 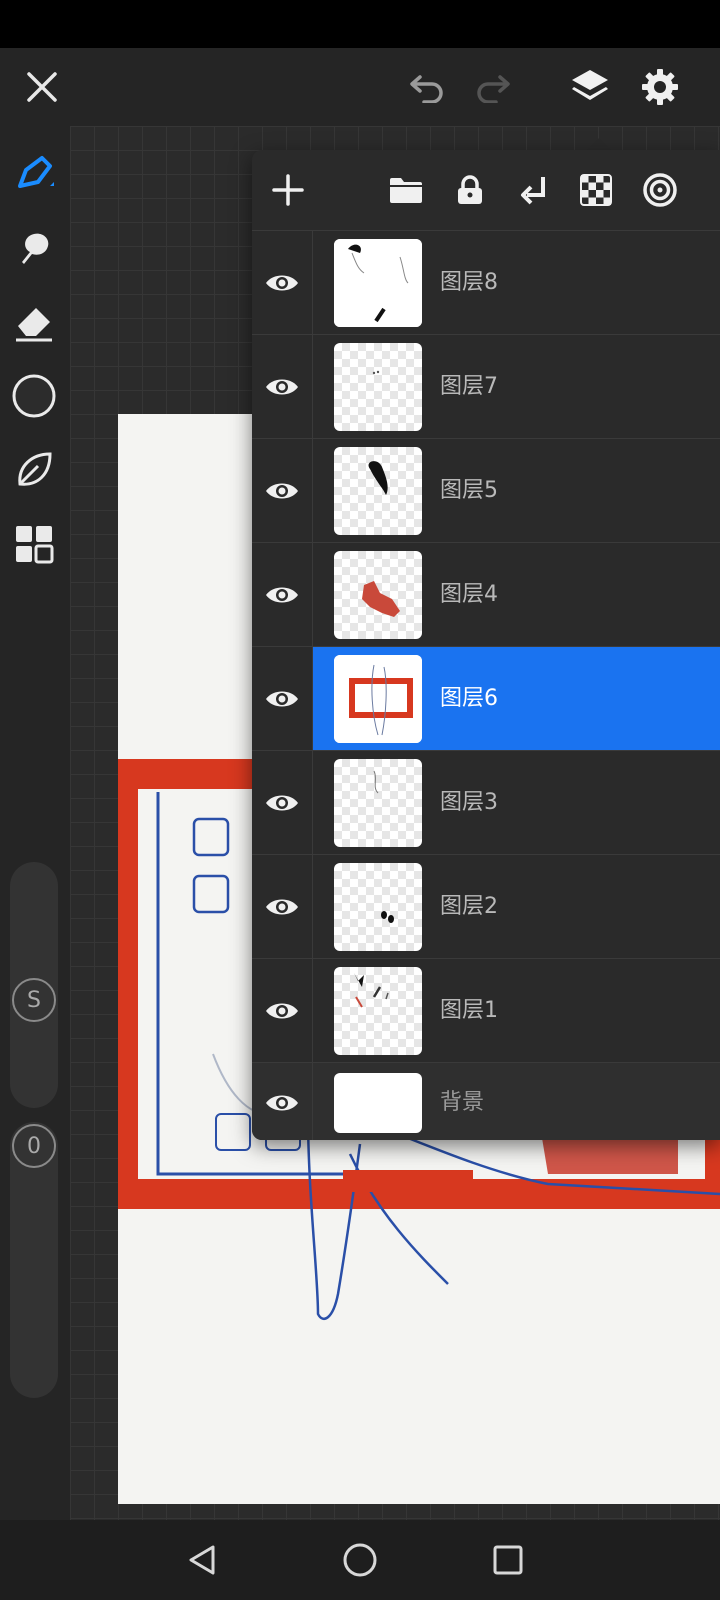 I want to click on home-icon, so click(x=360, y=1560).